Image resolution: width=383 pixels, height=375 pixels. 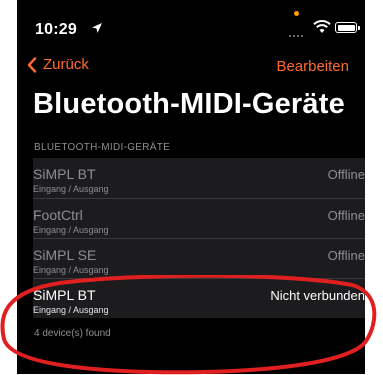 I want to click on back-button: Zurück, so click(x=58, y=64).